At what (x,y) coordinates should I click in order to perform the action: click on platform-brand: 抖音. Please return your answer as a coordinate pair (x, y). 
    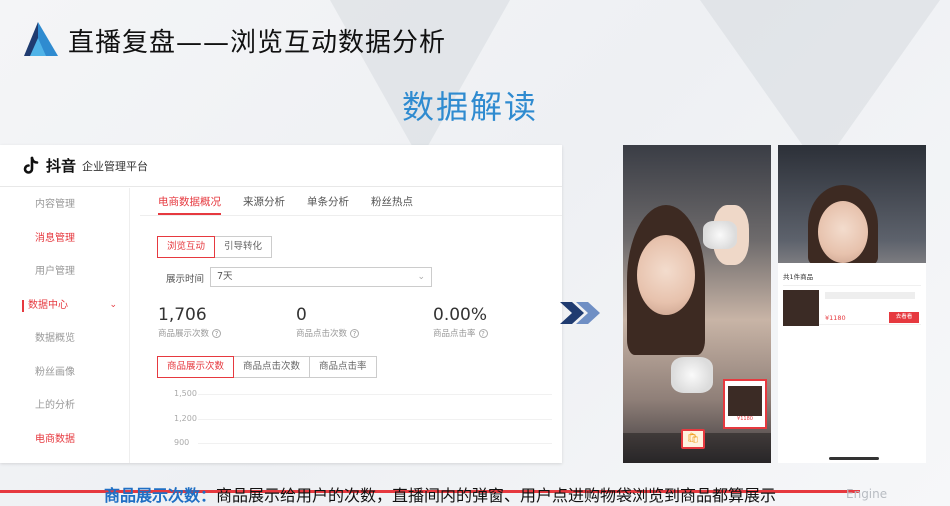
    Looking at the image, I should click on (61, 166).